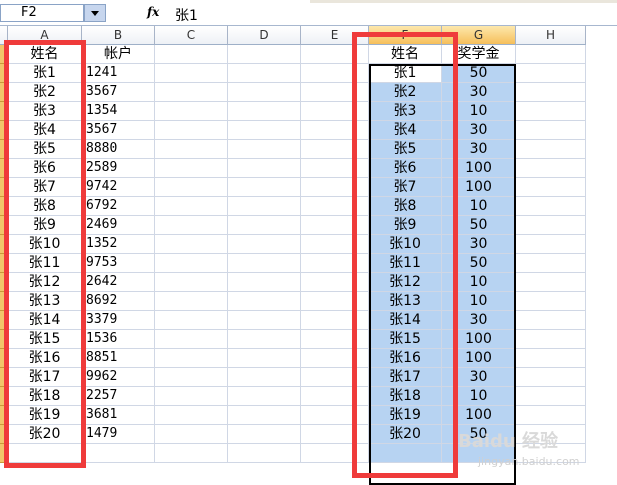 The image size is (617, 485). I want to click on cell-a: 张13, so click(45, 301).